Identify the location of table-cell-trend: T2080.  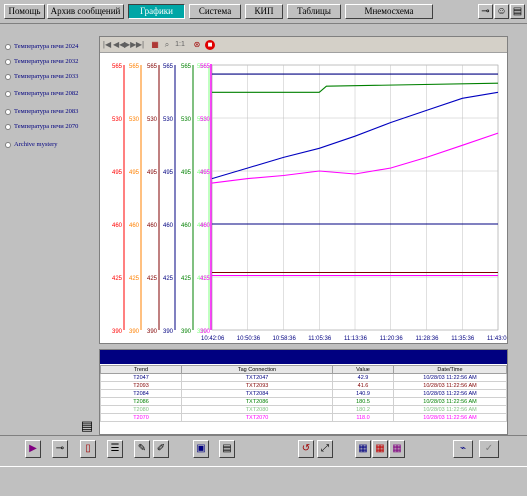
(141, 409).